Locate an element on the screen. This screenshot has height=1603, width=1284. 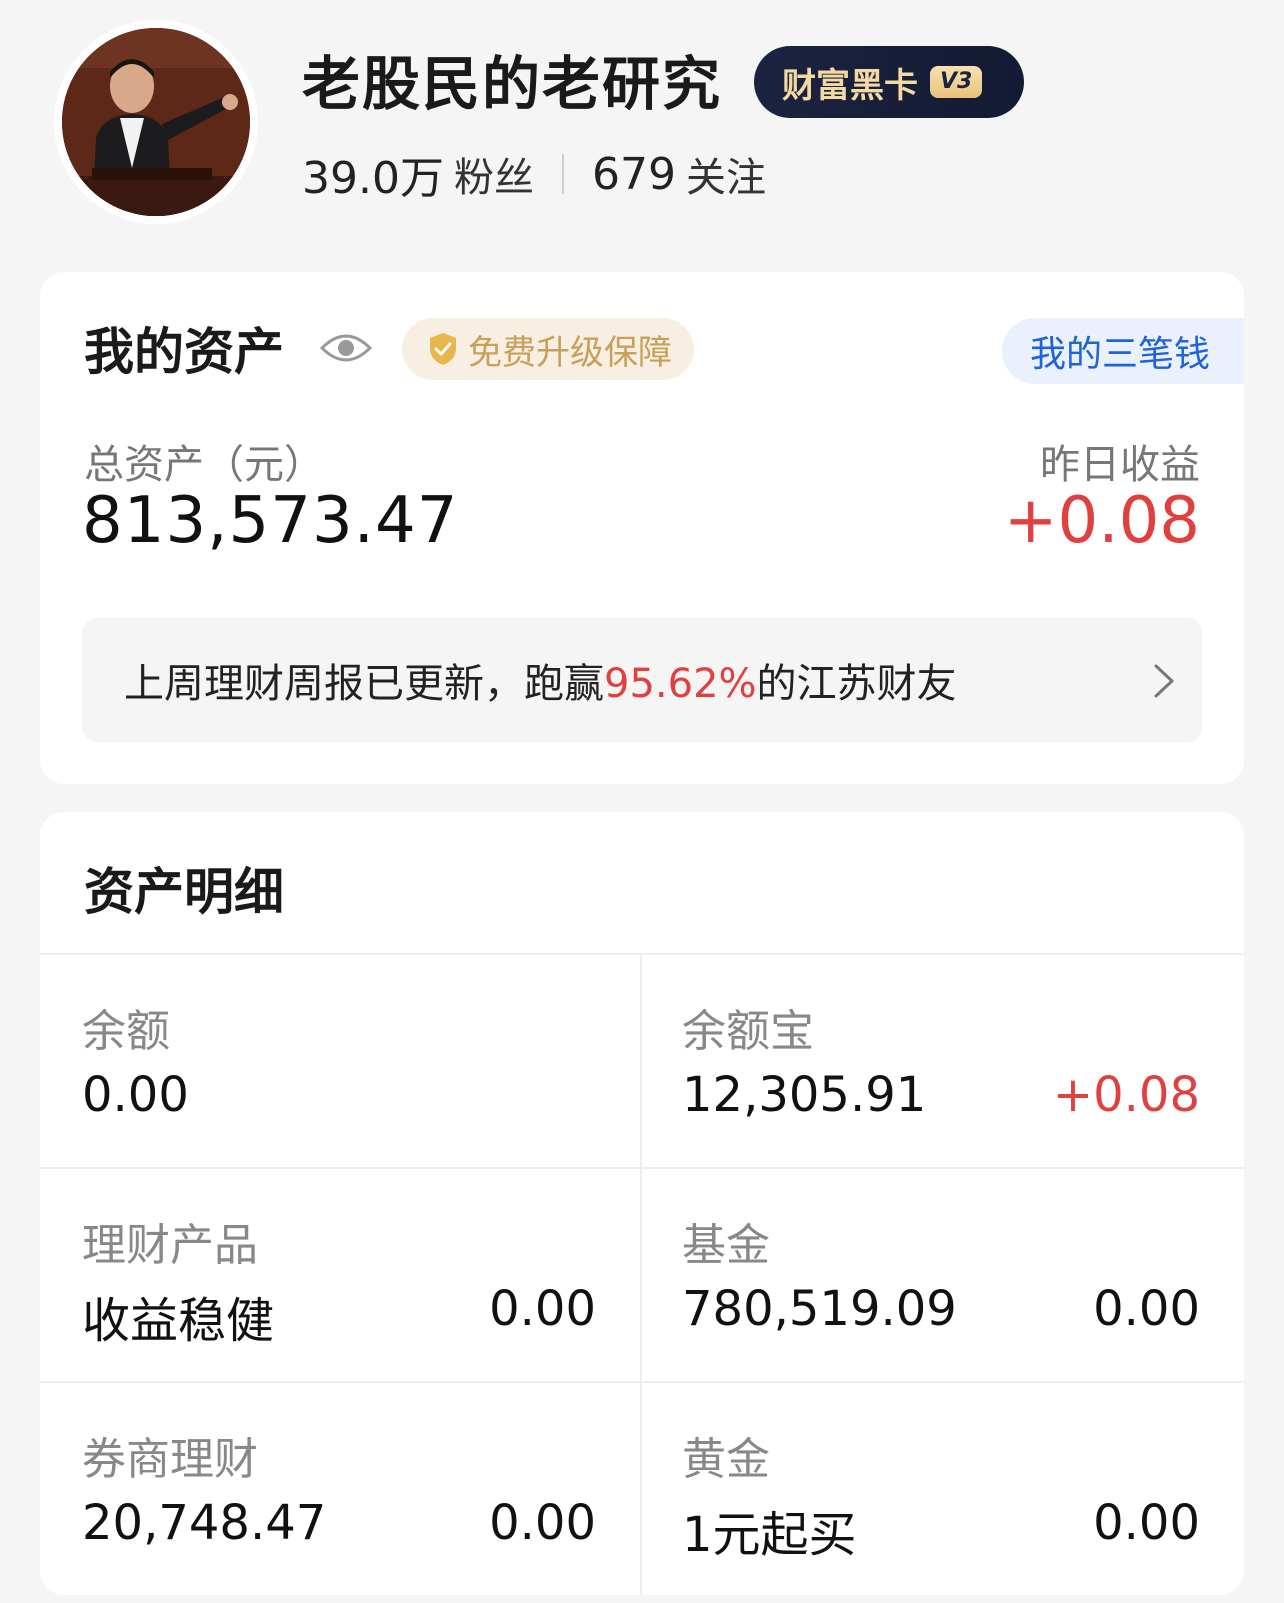
asset-item-earnings: +0.08 is located at coordinates (1126, 1095).